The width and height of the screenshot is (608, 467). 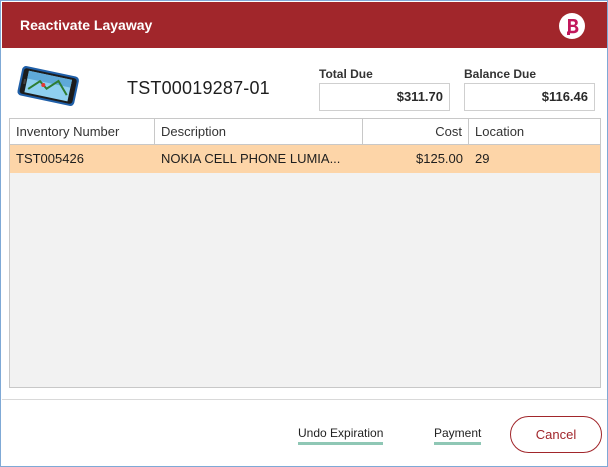 I want to click on balance-due-value: $116.46, so click(x=529, y=97).